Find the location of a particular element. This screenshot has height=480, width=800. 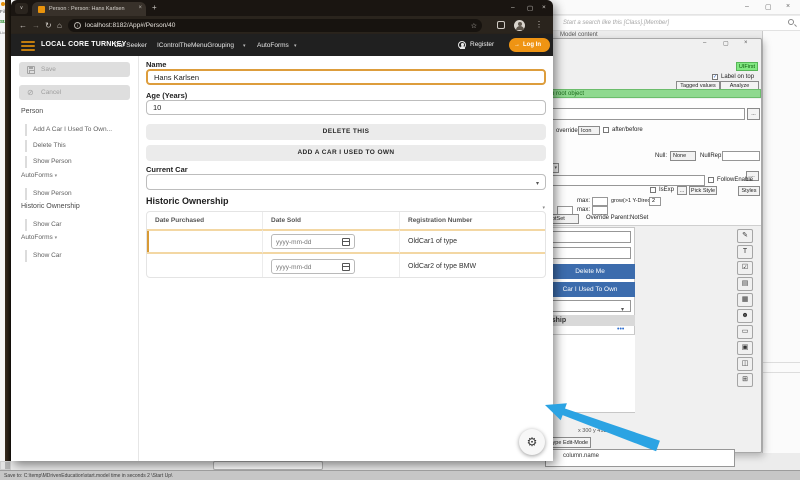

calendar-icon: ▦ is located at coordinates (745, 300).